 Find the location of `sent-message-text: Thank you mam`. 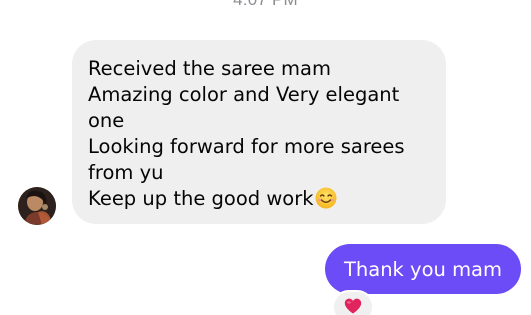

sent-message-text: Thank you mam is located at coordinates (423, 269).